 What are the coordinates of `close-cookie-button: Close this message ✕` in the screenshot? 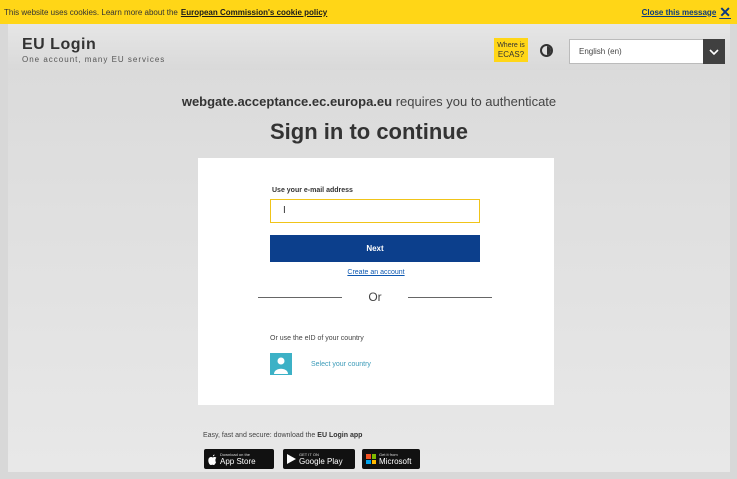 It's located at (686, 12).